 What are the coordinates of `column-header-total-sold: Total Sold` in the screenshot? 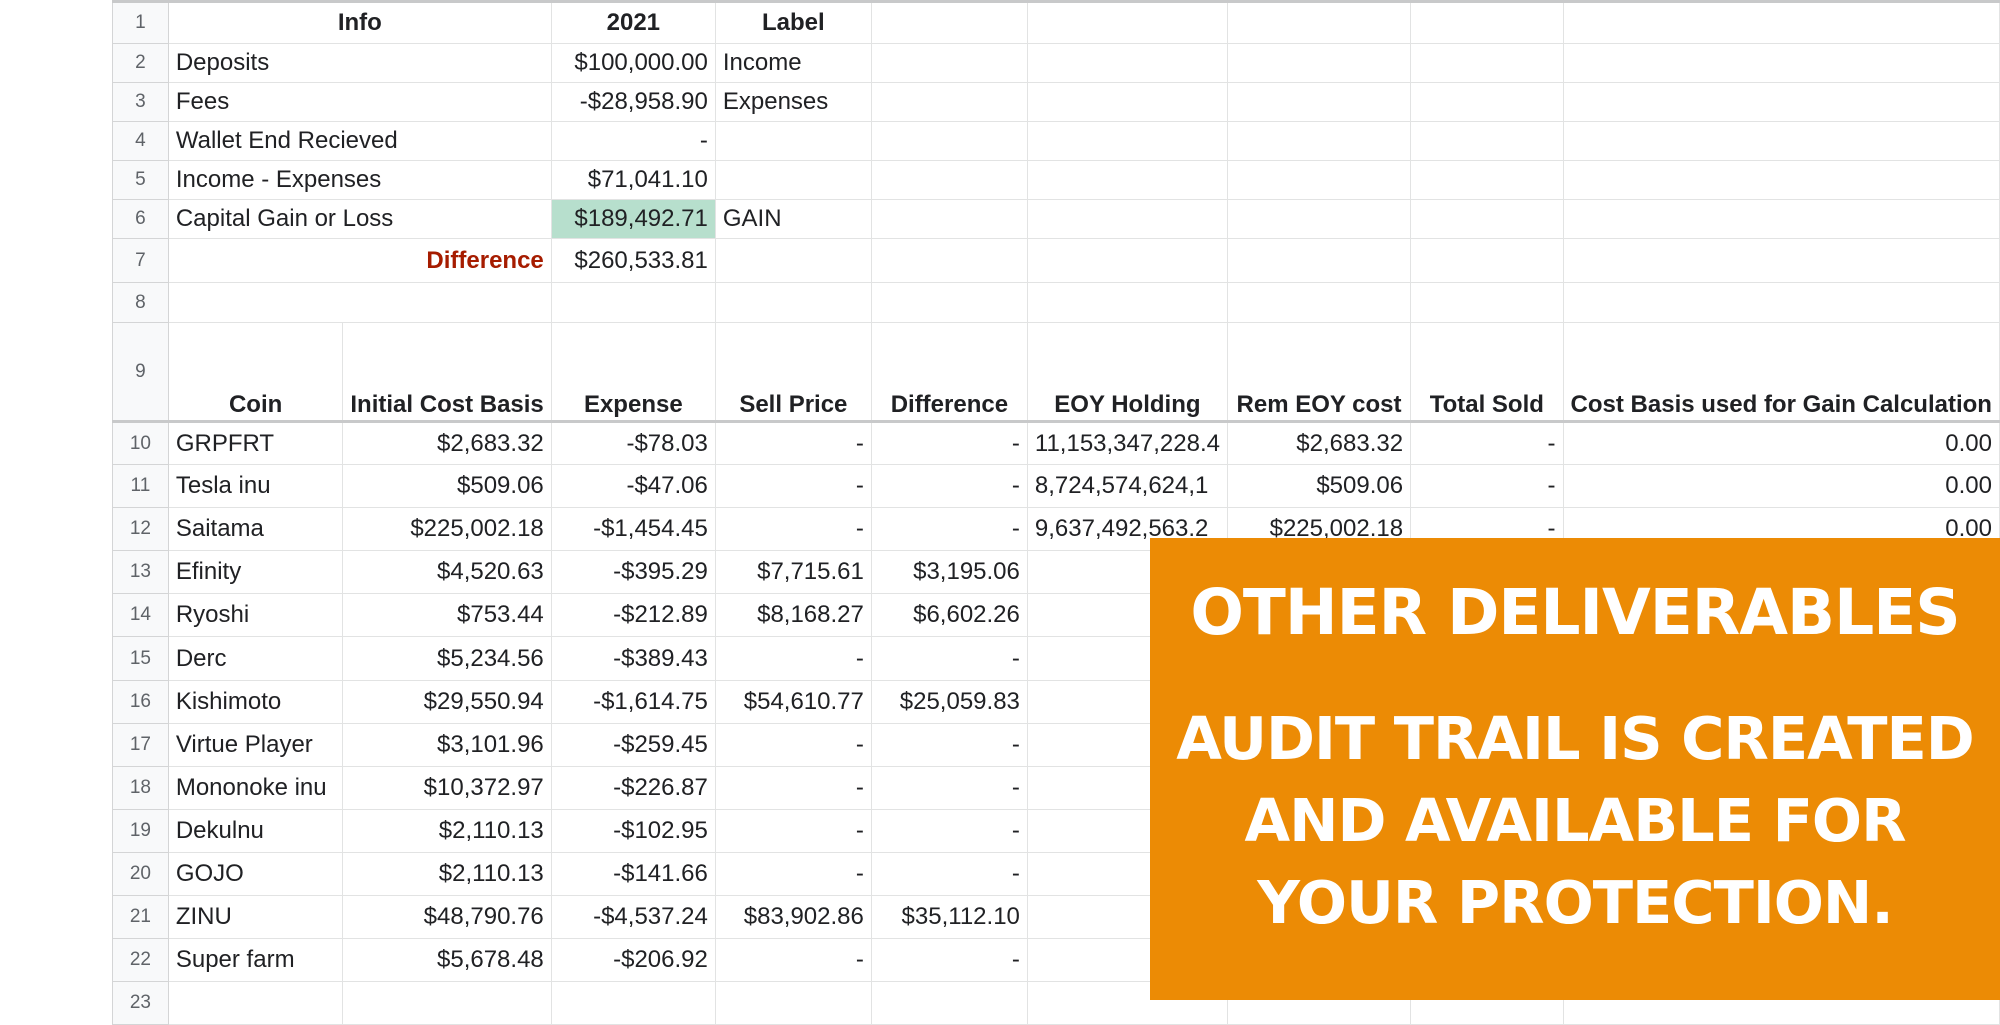 It's located at (1487, 372).